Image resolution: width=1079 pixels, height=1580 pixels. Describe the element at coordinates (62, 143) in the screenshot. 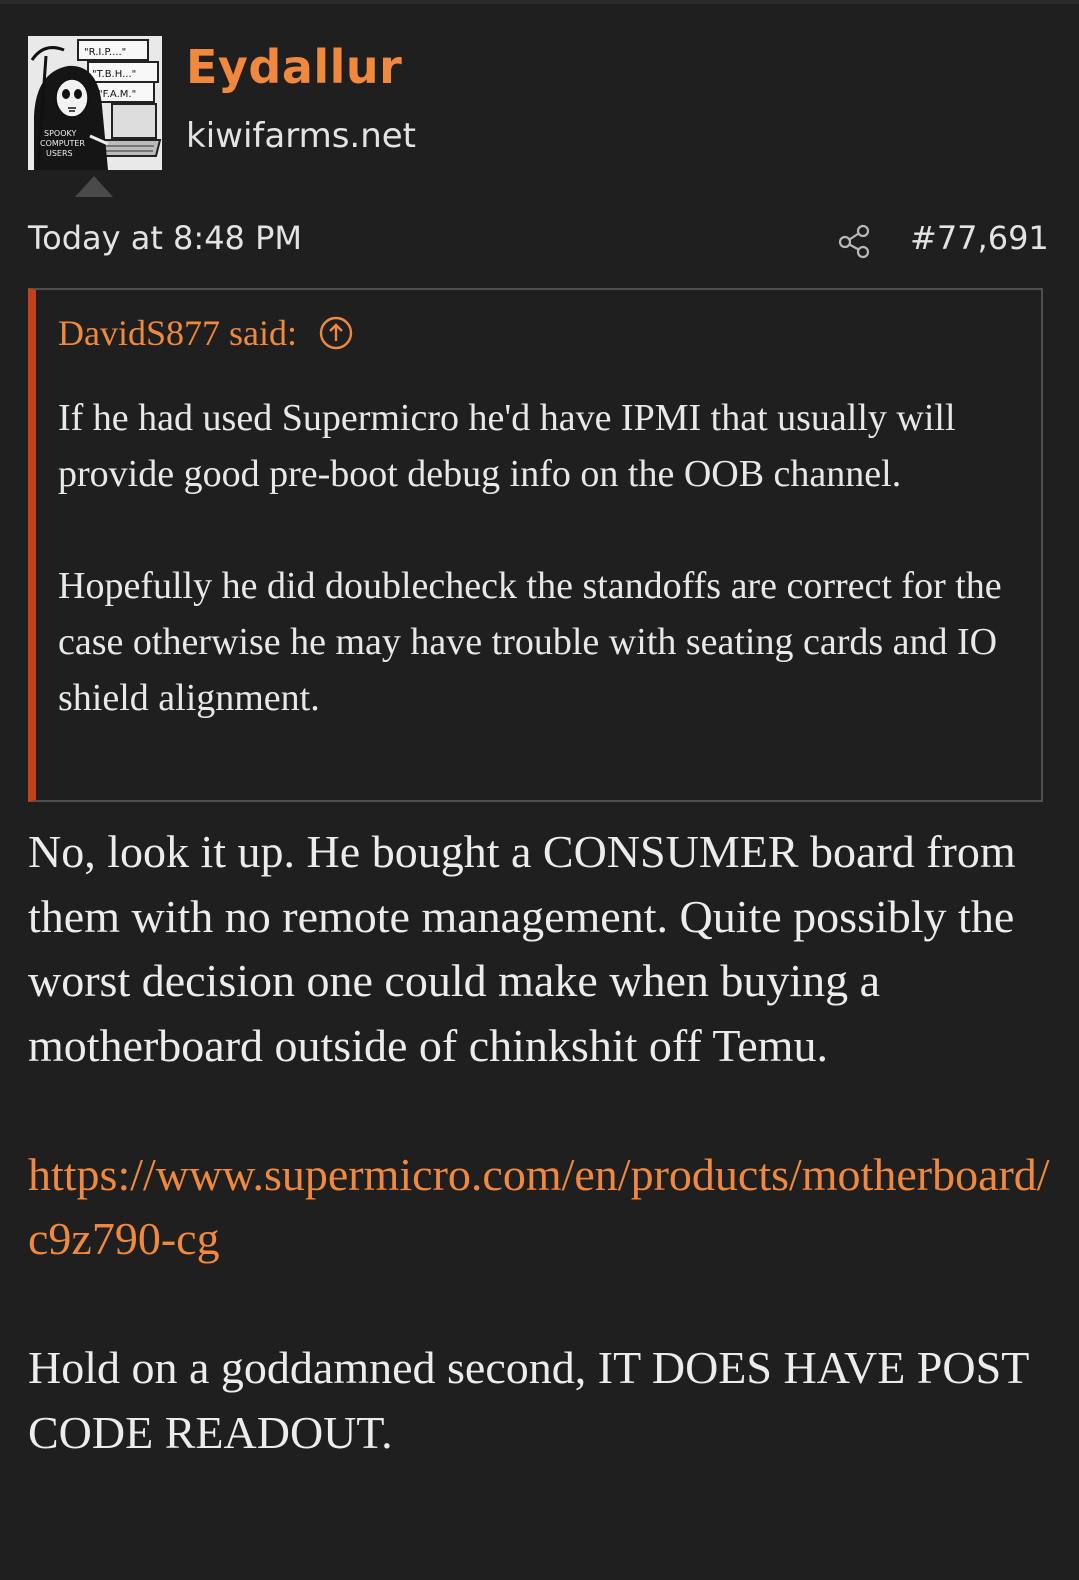

I see `avatar-shirt-line-2: COMPUTER` at that location.